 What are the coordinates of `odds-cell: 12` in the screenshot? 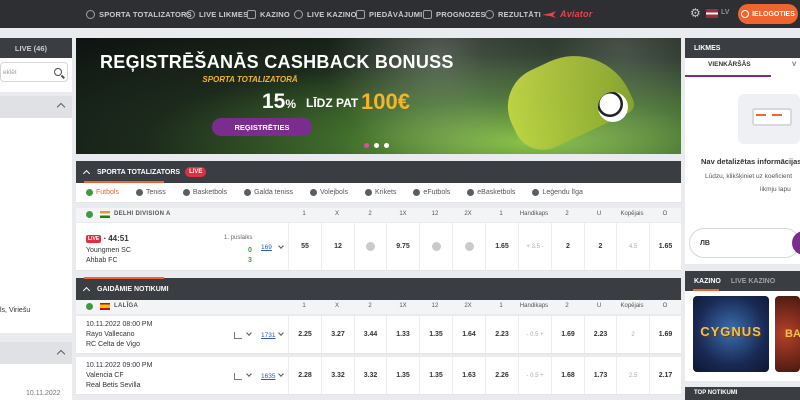 It's located at (337, 246).